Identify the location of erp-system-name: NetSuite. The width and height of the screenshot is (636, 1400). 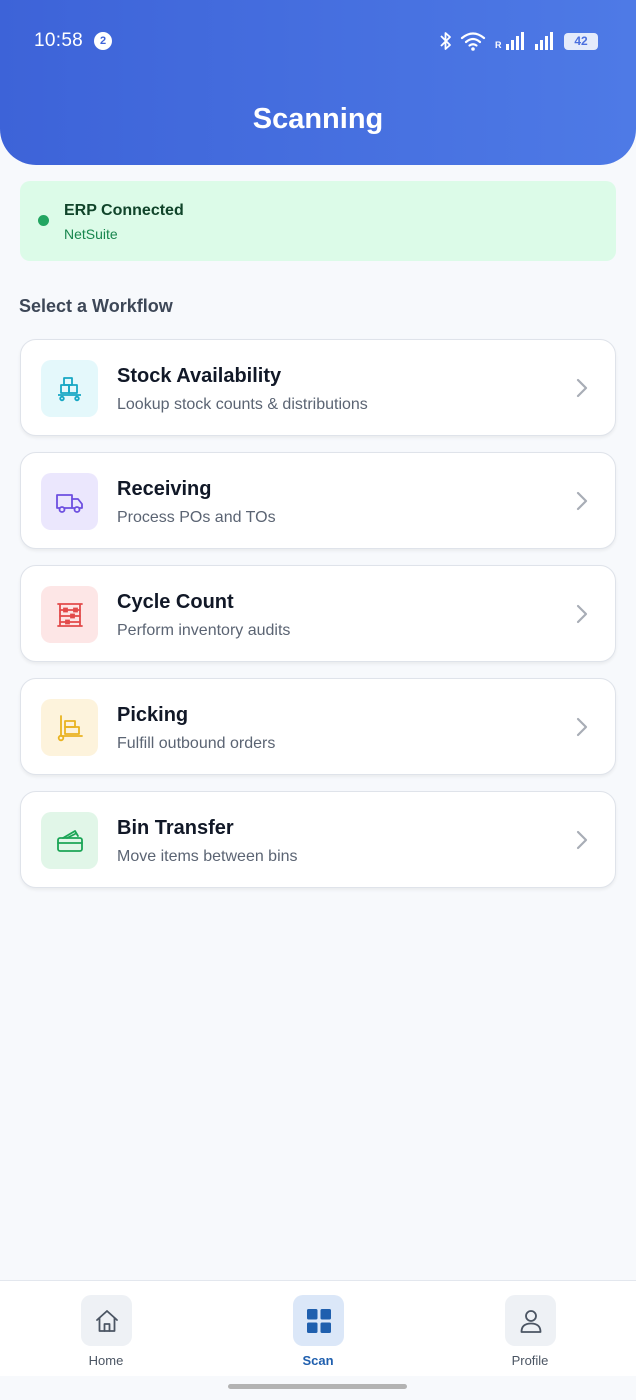
(91, 234).